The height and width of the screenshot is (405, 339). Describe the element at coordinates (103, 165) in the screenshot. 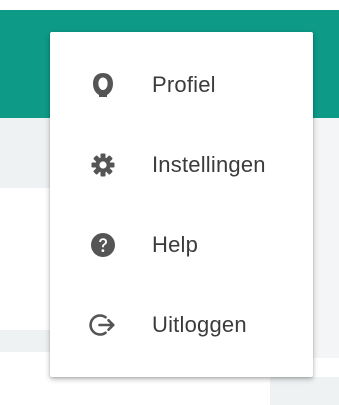

I see `gear-icon` at that location.